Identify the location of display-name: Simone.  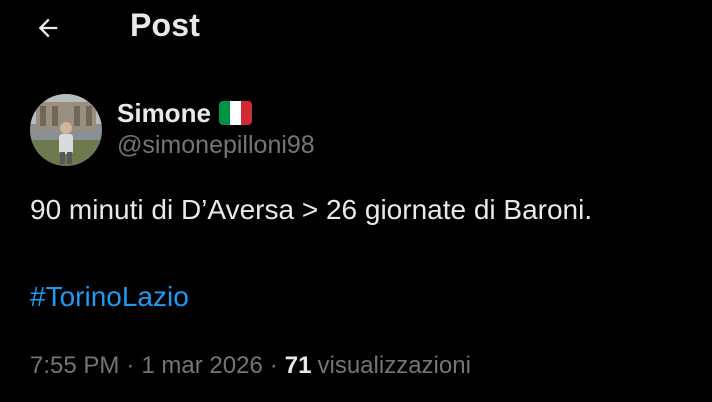
(164, 113).